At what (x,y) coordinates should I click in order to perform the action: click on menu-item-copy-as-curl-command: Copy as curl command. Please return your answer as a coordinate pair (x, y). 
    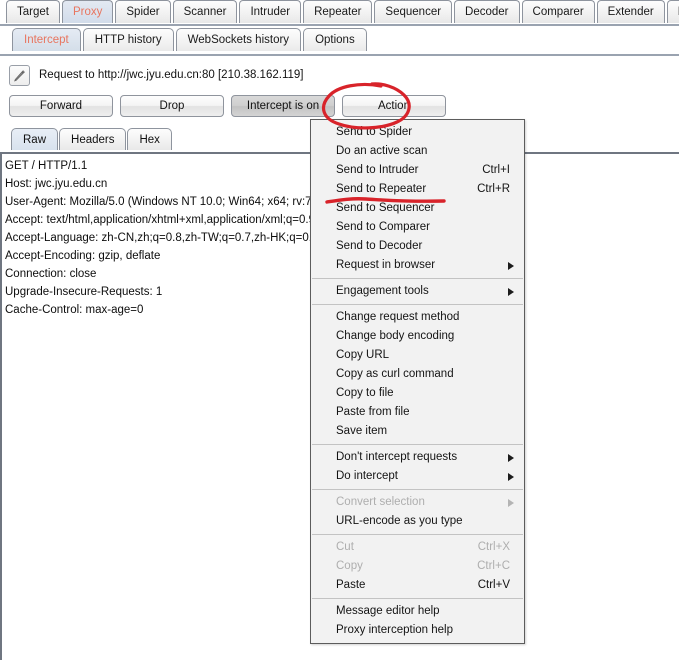
    Looking at the image, I should click on (417, 374).